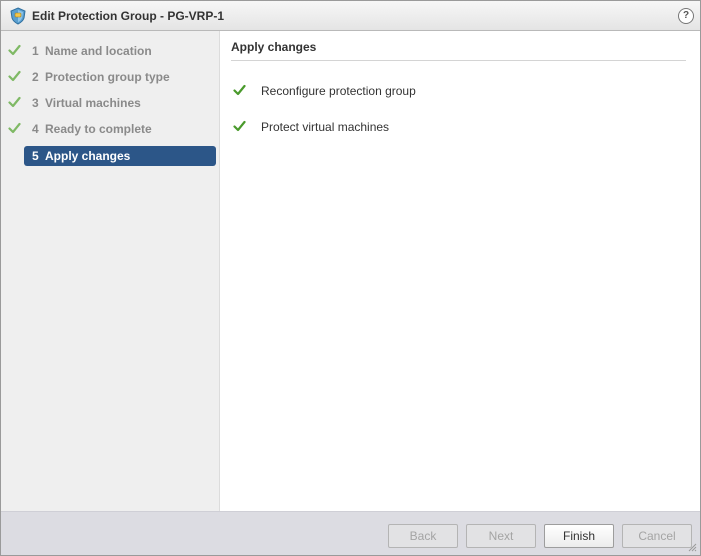 This screenshot has height=556, width=701. Describe the element at coordinates (579, 536) in the screenshot. I see `finish-button: Finish` at that location.